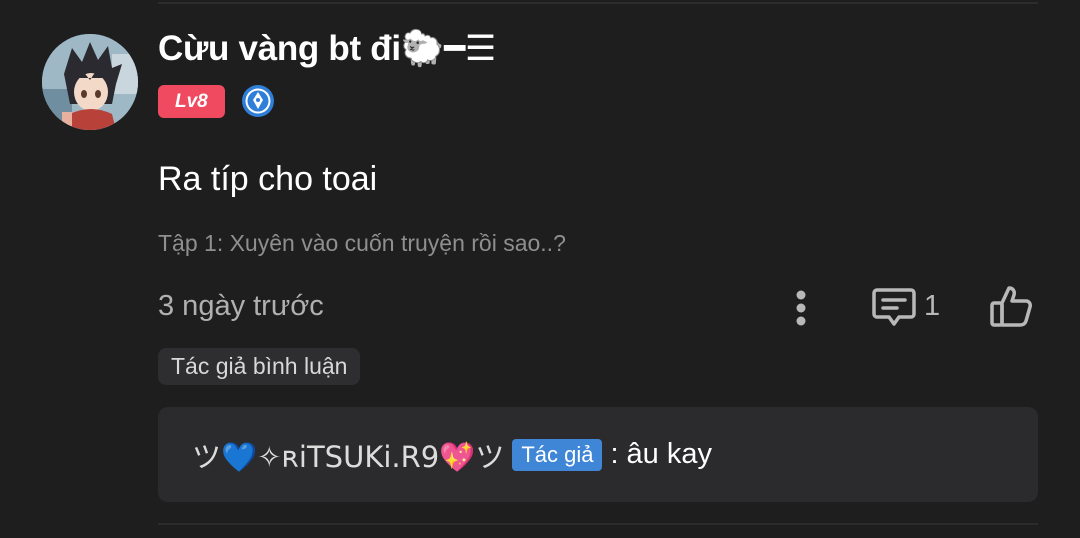  What do you see at coordinates (191, 101) in the screenshot?
I see `level-badge: Lv8` at bounding box center [191, 101].